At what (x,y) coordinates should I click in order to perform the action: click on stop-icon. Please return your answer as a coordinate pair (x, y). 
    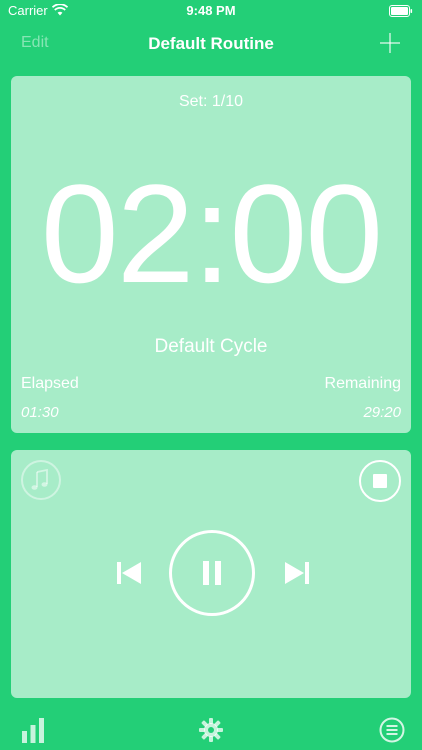
    Looking at the image, I should click on (380, 481).